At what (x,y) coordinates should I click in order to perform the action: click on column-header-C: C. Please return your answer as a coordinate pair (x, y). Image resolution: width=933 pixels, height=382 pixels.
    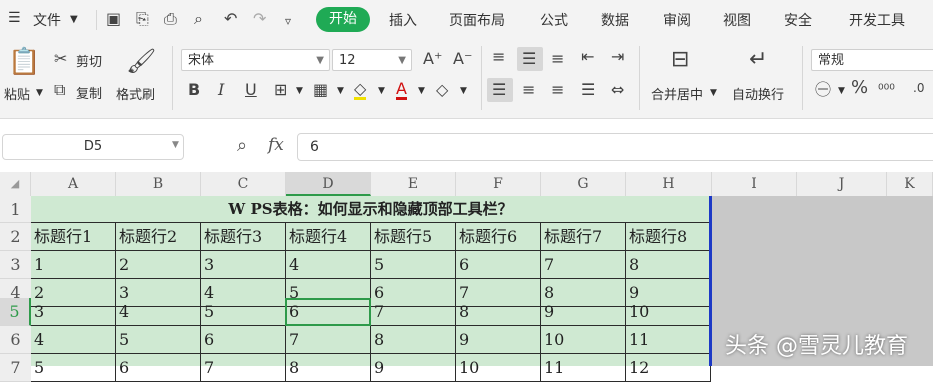
    Looking at the image, I should click on (243, 184).